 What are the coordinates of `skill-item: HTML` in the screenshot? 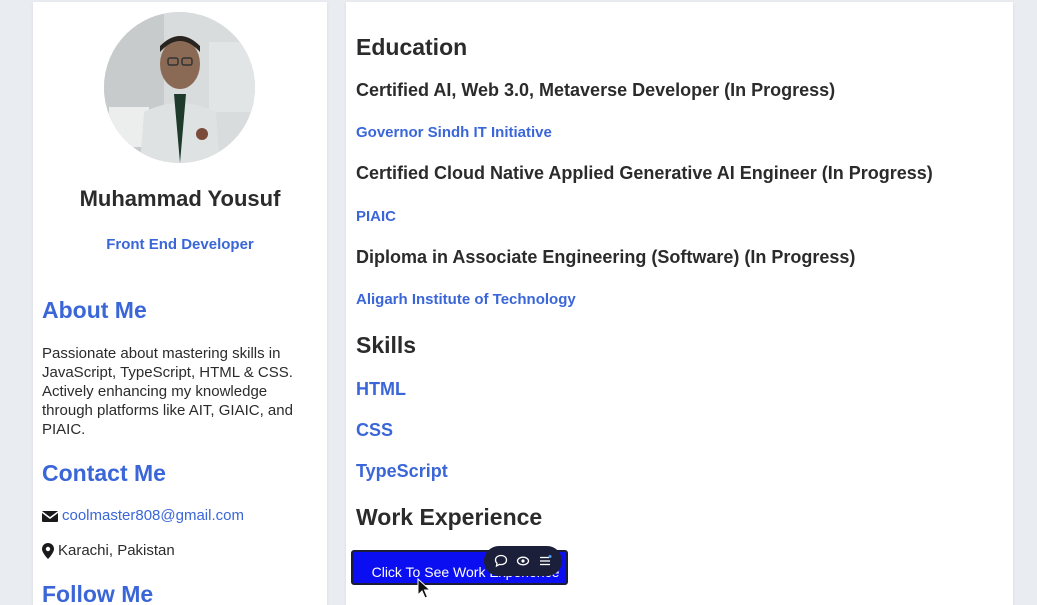 It's located at (381, 389).